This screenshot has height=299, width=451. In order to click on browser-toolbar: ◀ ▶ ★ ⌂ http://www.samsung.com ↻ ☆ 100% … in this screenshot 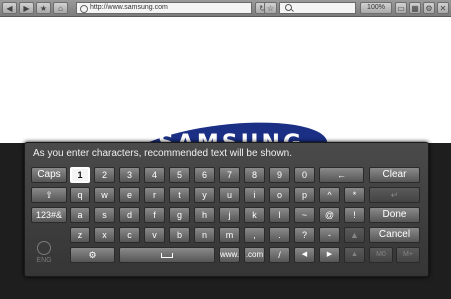, I will do `click(225, 8)`.